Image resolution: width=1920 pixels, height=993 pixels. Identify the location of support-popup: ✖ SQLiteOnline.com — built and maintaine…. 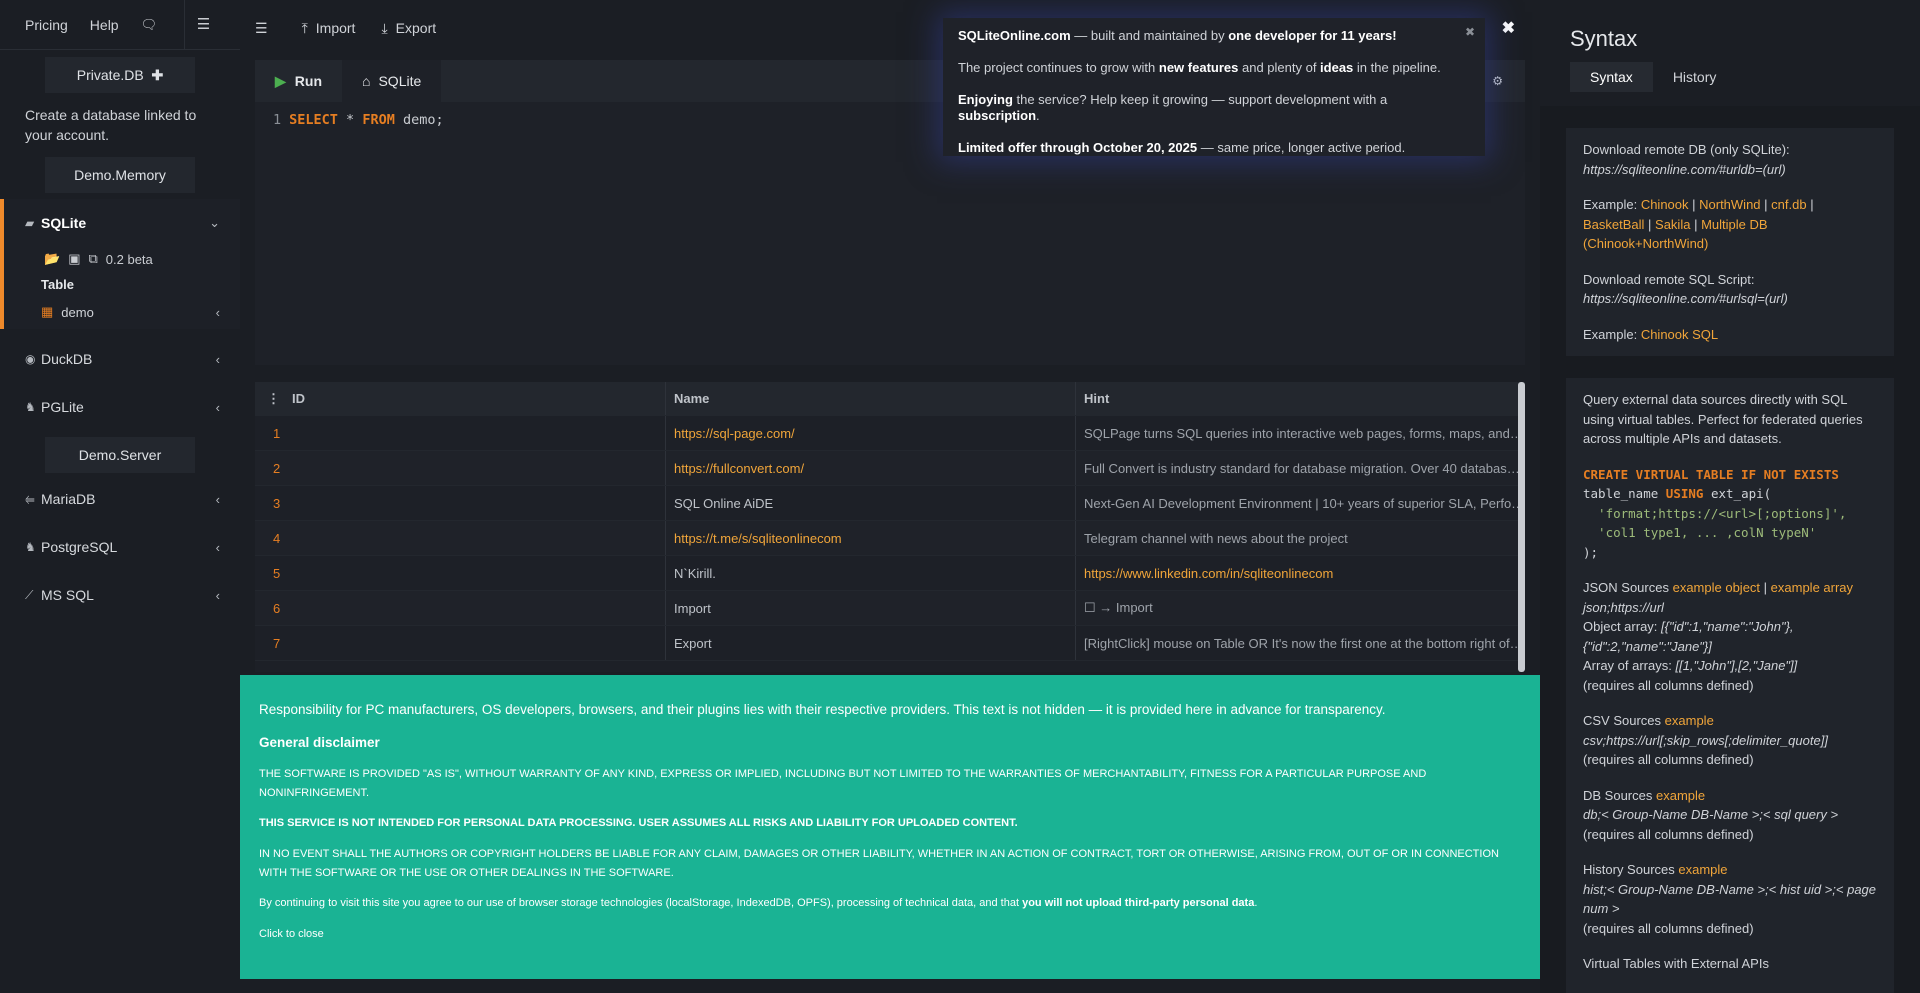
(1214, 87).